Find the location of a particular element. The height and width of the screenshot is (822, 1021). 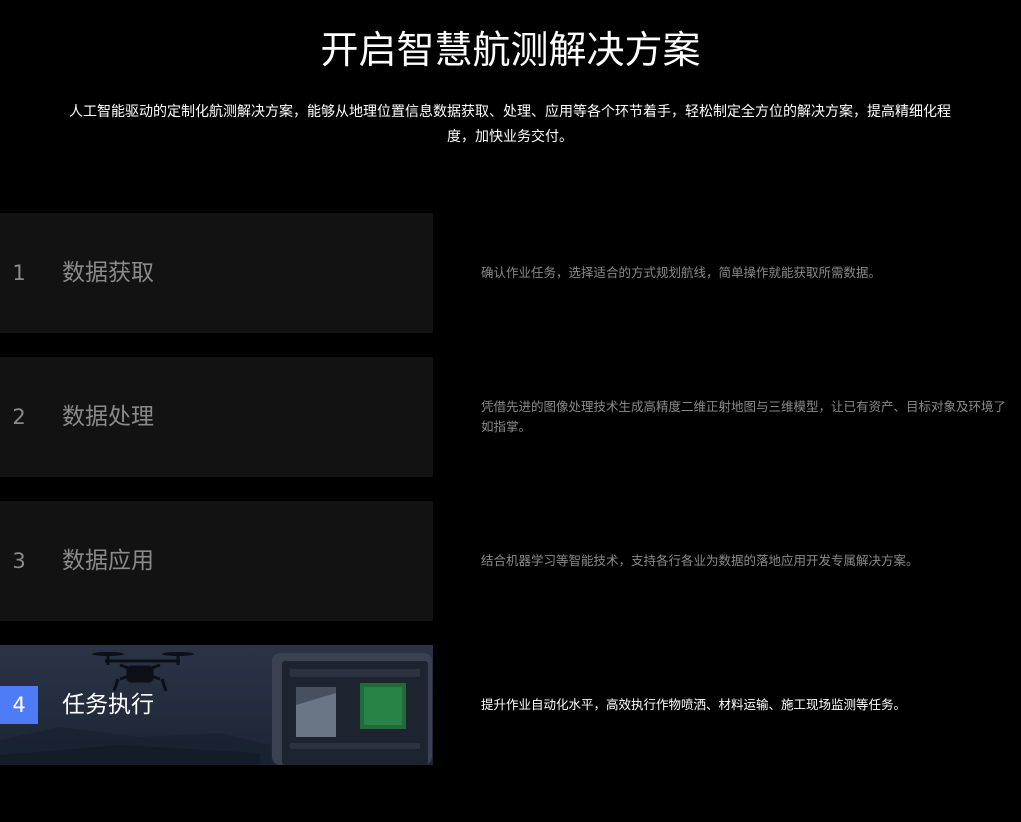

step-description-text: 提升作业自动化水平，高效执行作物喷洒、材料运输、施工现场监测等任务。 is located at coordinates (694, 704).